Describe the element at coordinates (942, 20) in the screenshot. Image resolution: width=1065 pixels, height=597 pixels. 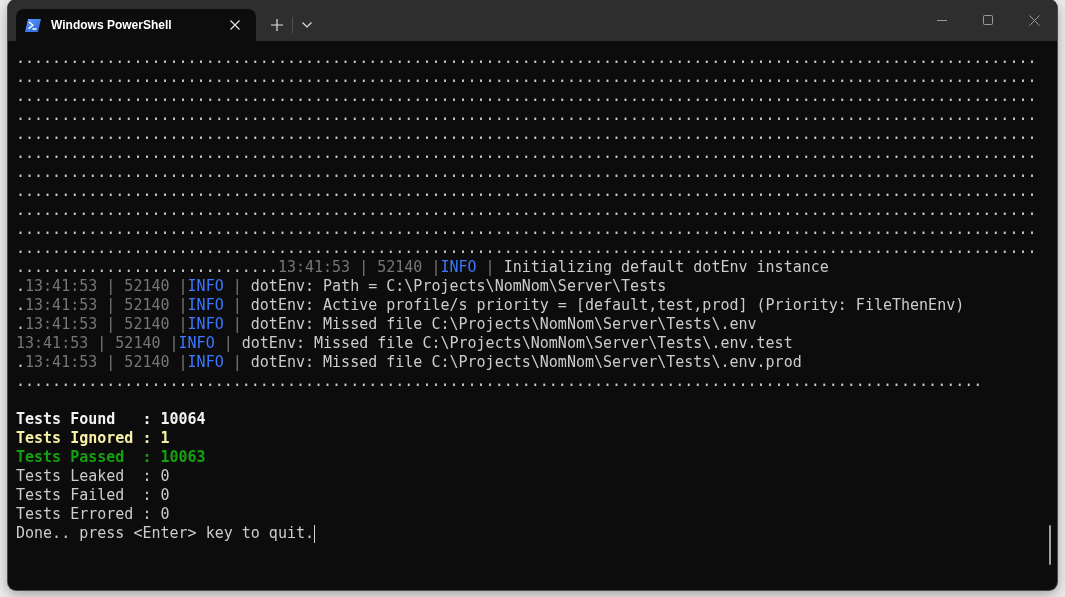
I see `minimize-icon` at that location.